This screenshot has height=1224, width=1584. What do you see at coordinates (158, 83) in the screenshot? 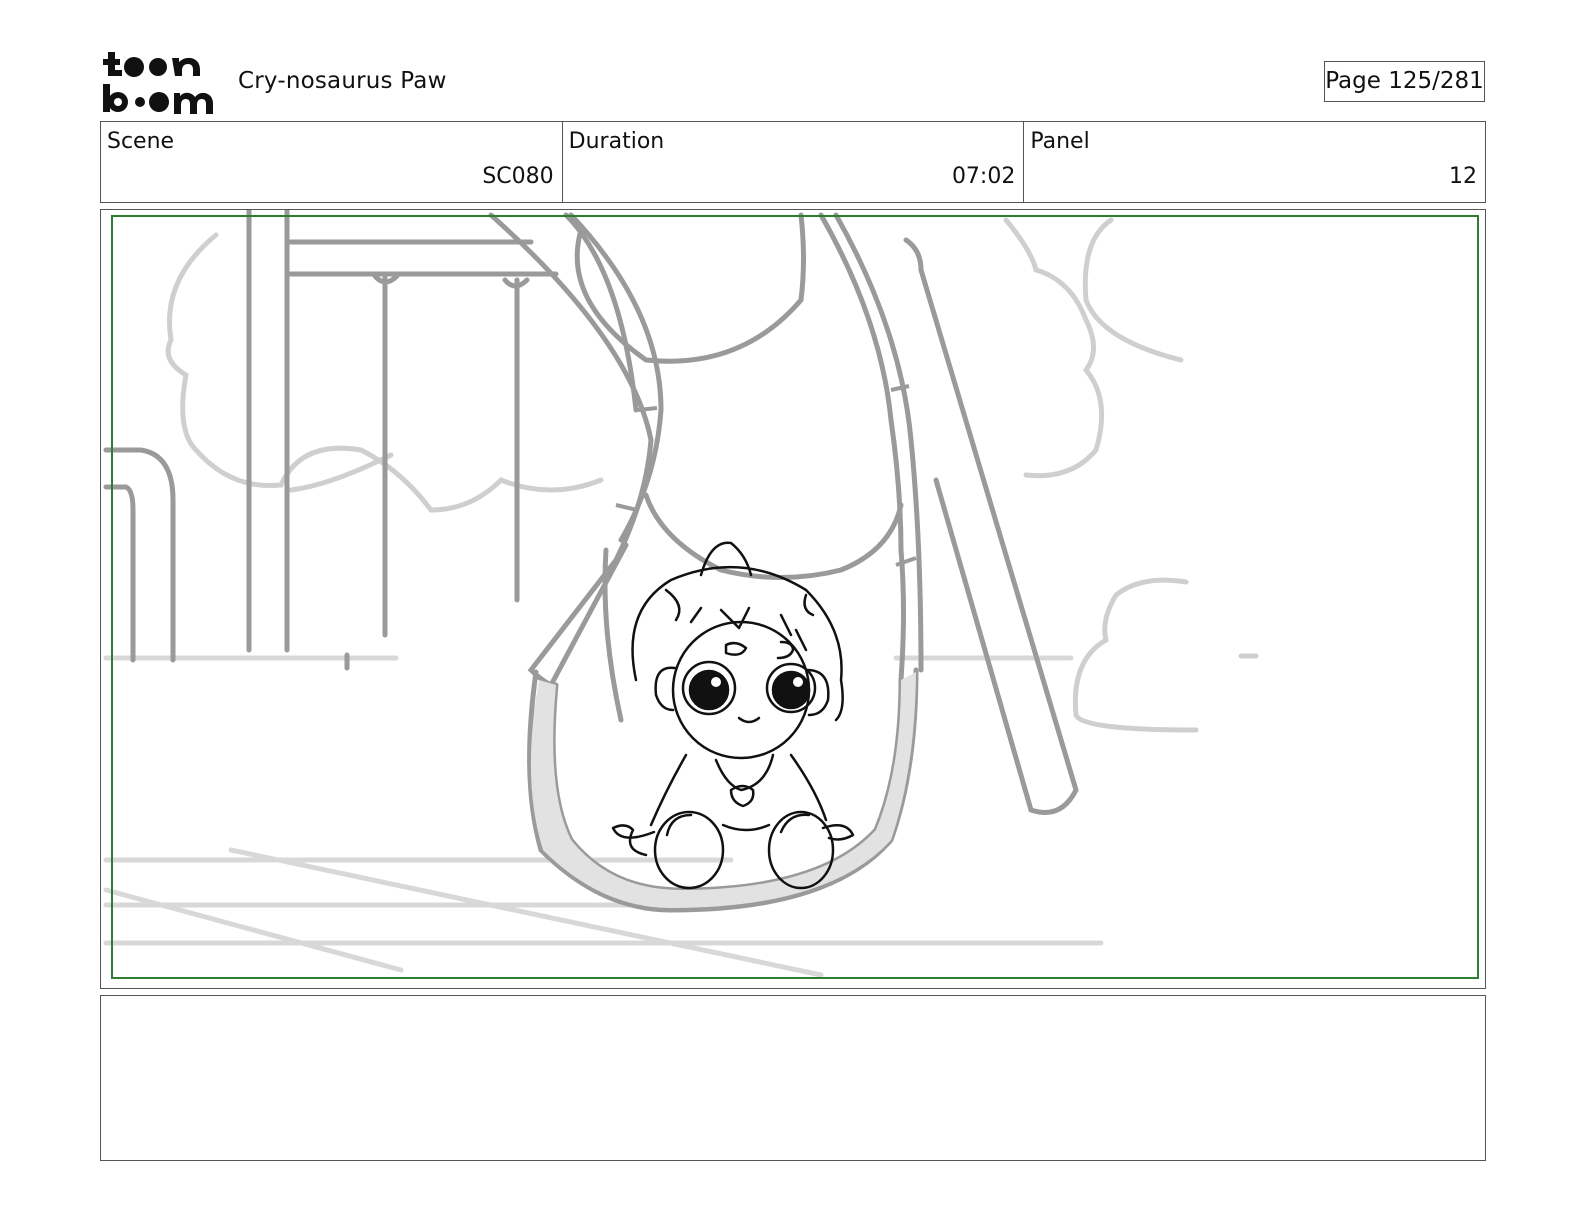
I see `toon-boom-logo` at bounding box center [158, 83].